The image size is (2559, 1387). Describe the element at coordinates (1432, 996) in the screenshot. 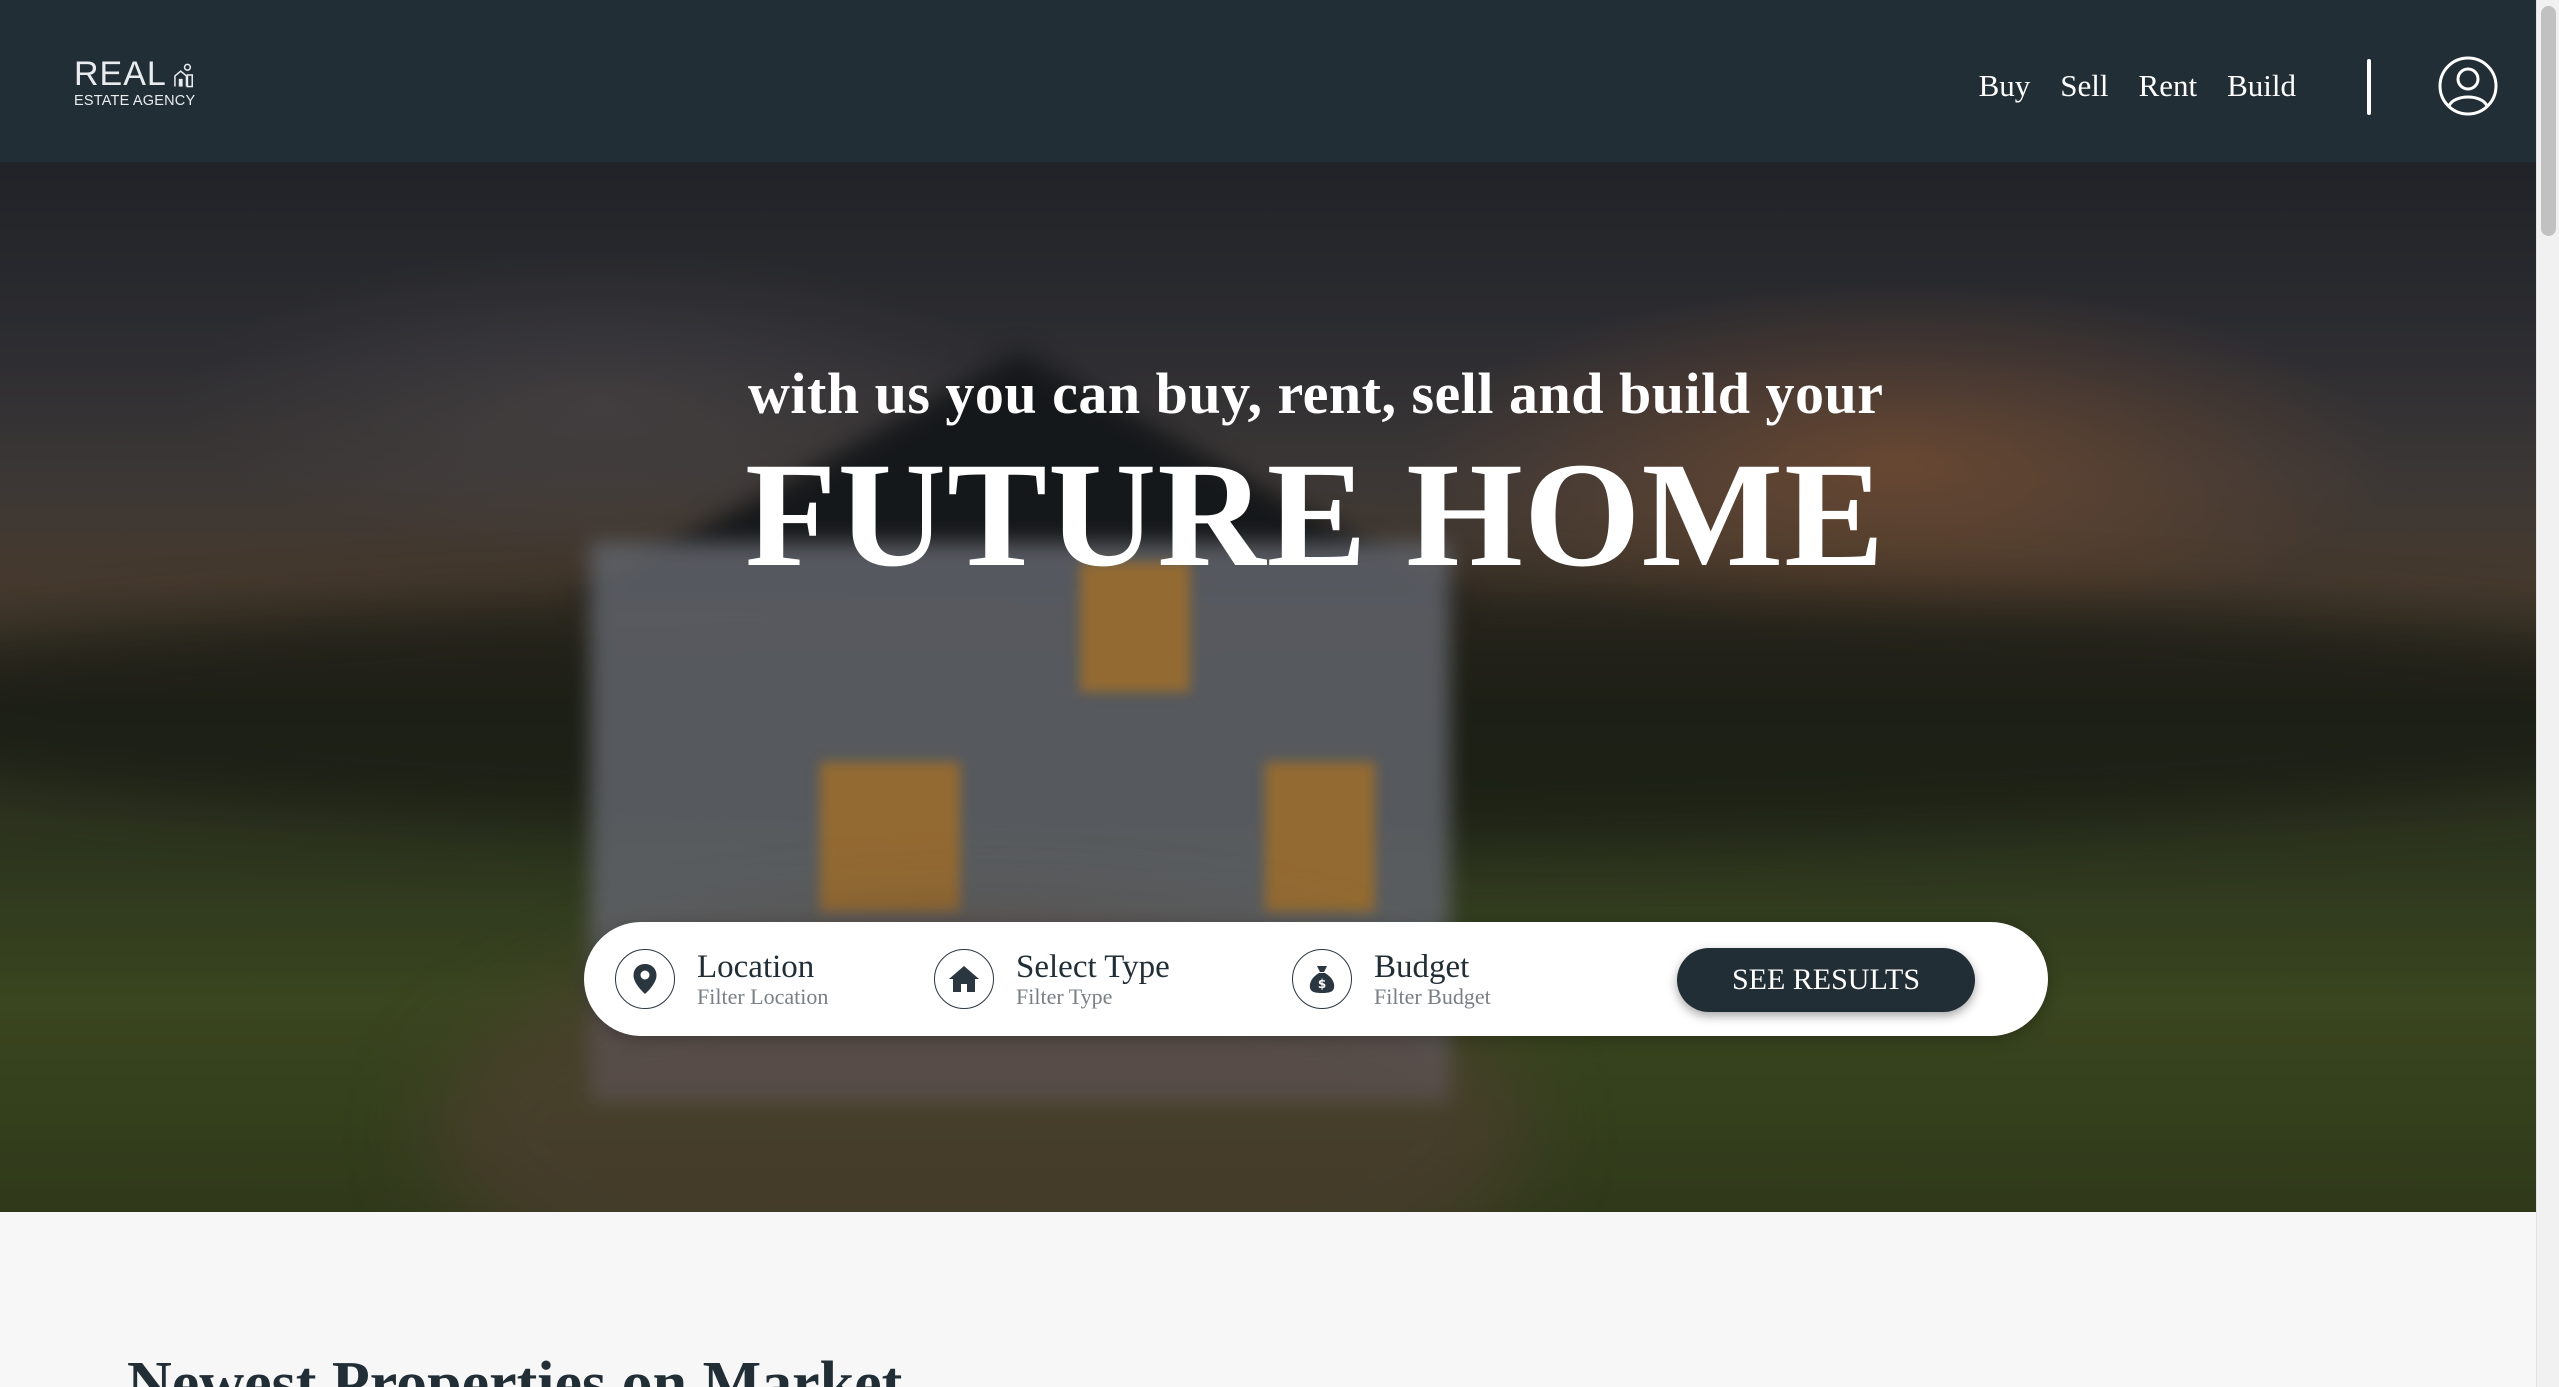

I see `filter-budget-sub: Filter Budget` at that location.